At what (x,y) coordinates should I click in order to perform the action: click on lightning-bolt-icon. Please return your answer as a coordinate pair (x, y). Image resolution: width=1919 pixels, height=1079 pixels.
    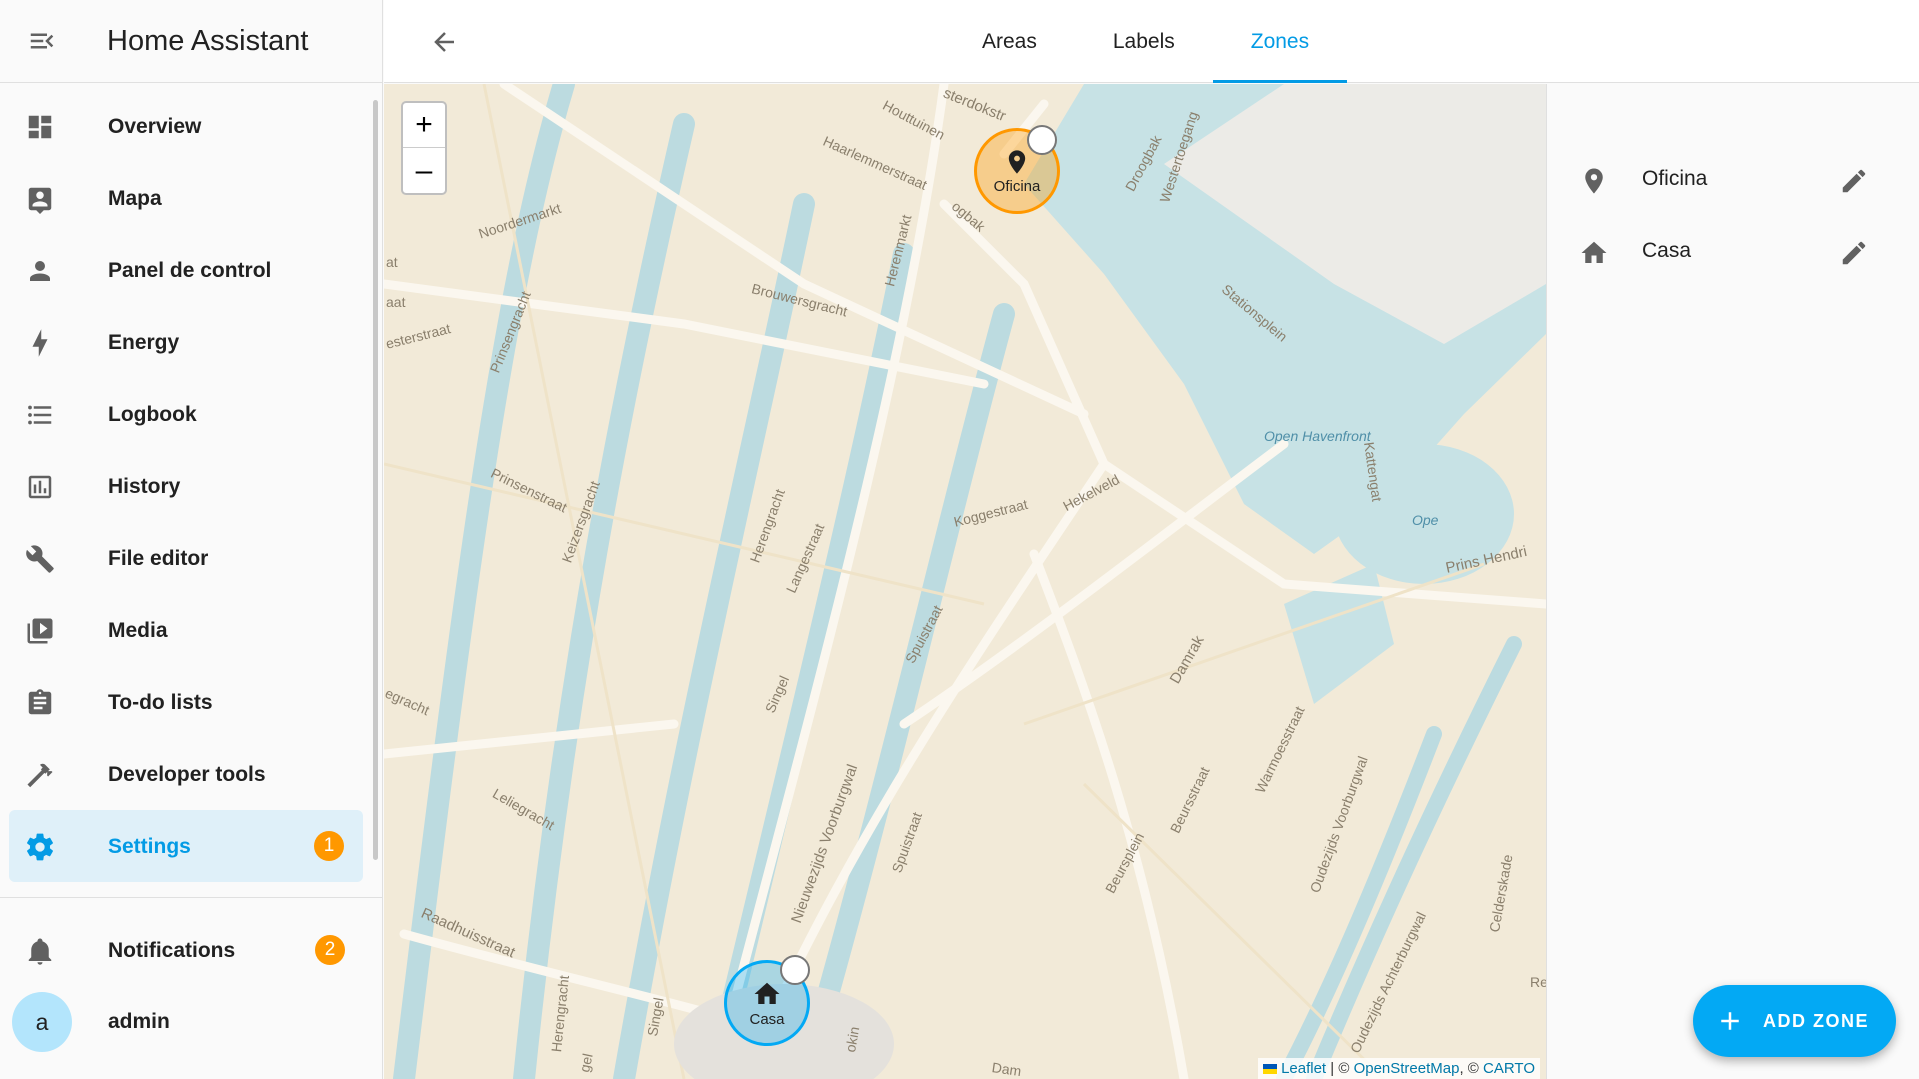
    Looking at the image, I should click on (40, 343).